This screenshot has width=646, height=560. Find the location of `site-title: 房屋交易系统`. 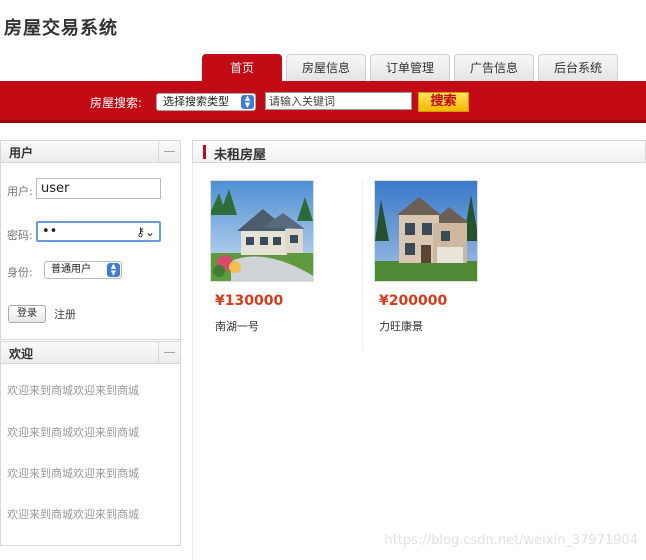

site-title: 房屋交易系统 is located at coordinates (61, 28).